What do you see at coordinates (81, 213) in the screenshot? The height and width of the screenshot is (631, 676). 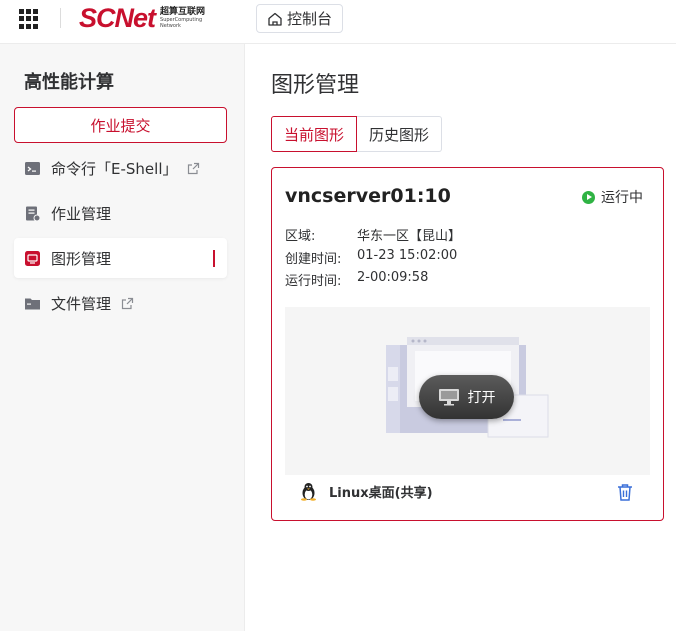 I see `sidebar-item-label: 作业管理` at bounding box center [81, 213].